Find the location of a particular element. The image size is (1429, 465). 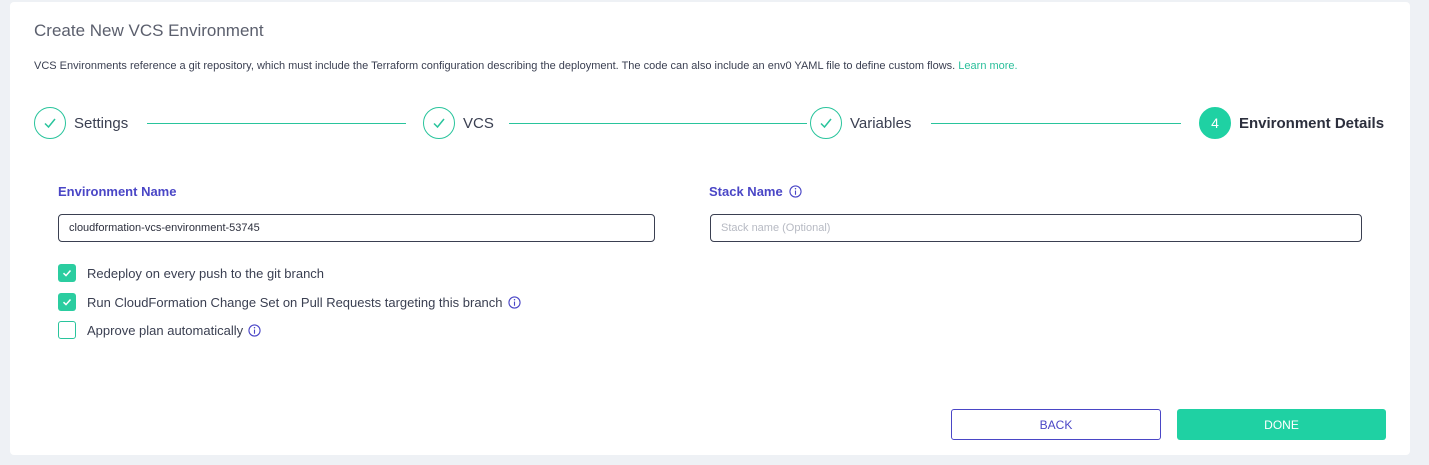

auto-approve-option: Approve plan automatically is located at coordinates (159, 330).